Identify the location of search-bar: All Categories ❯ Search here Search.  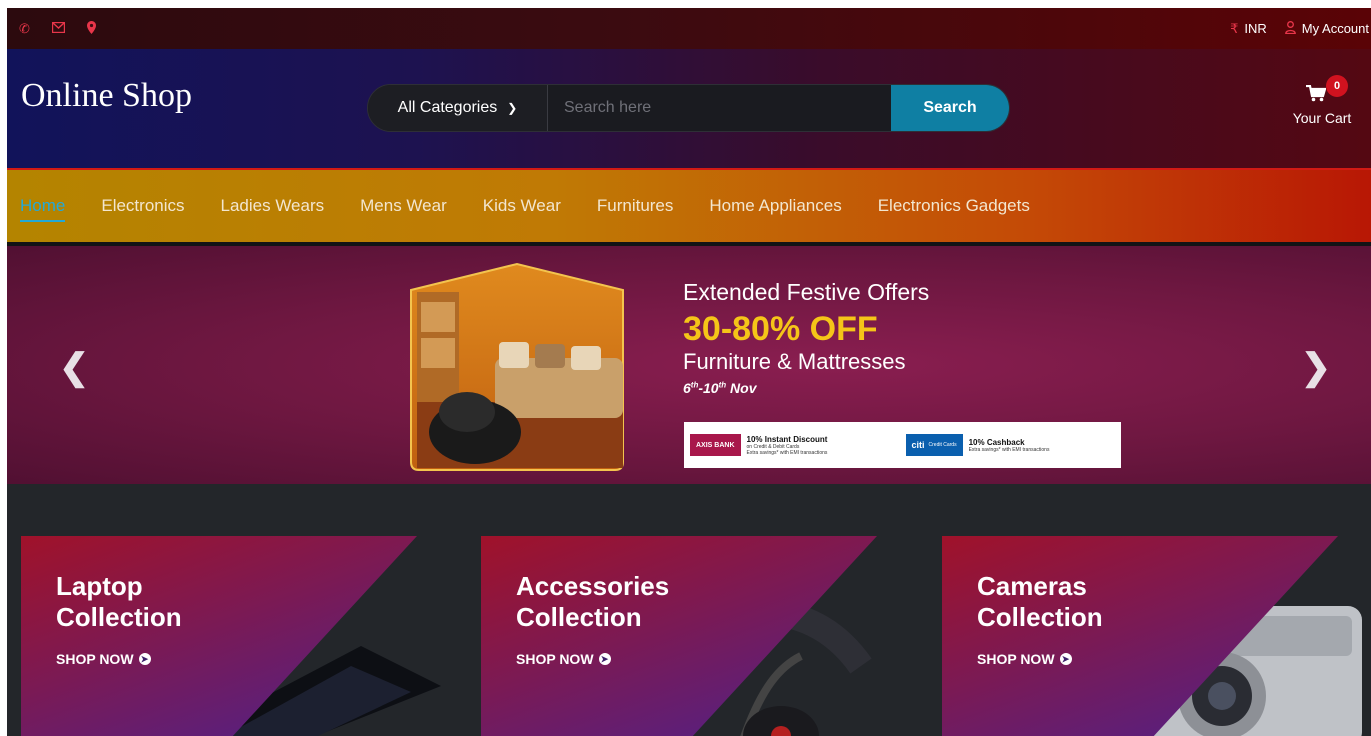
(688, 108).